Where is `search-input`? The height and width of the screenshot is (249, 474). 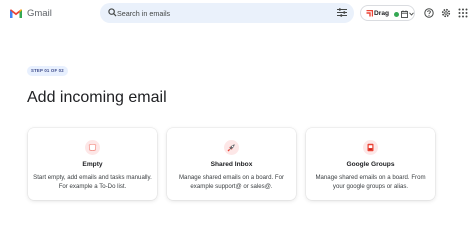
search-input is located at coordinates (217, 13).